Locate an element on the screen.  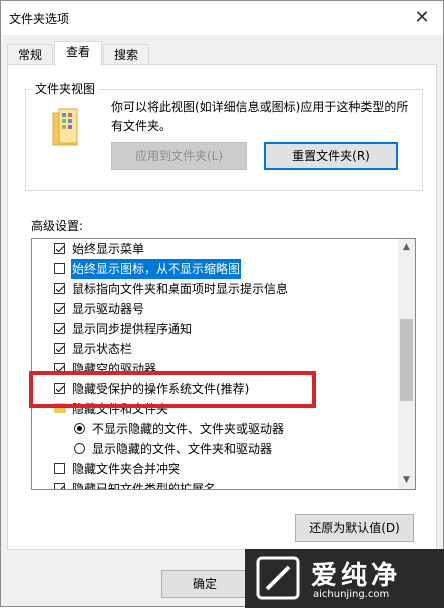
tab-view: 查看 is located at coordinates (78, 53).